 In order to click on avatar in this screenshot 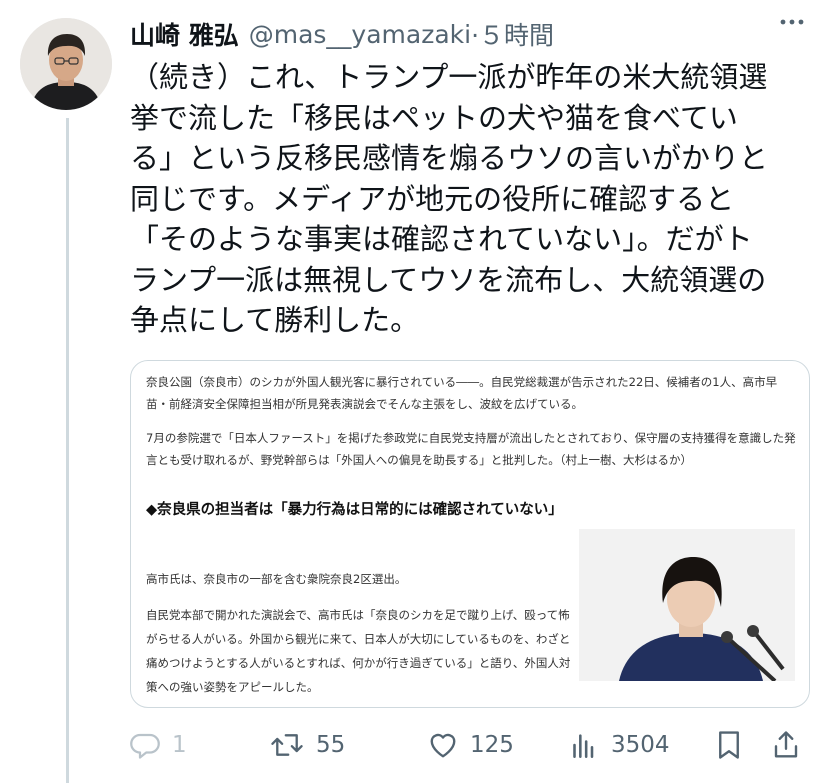, I will do `click(66, 64)`.